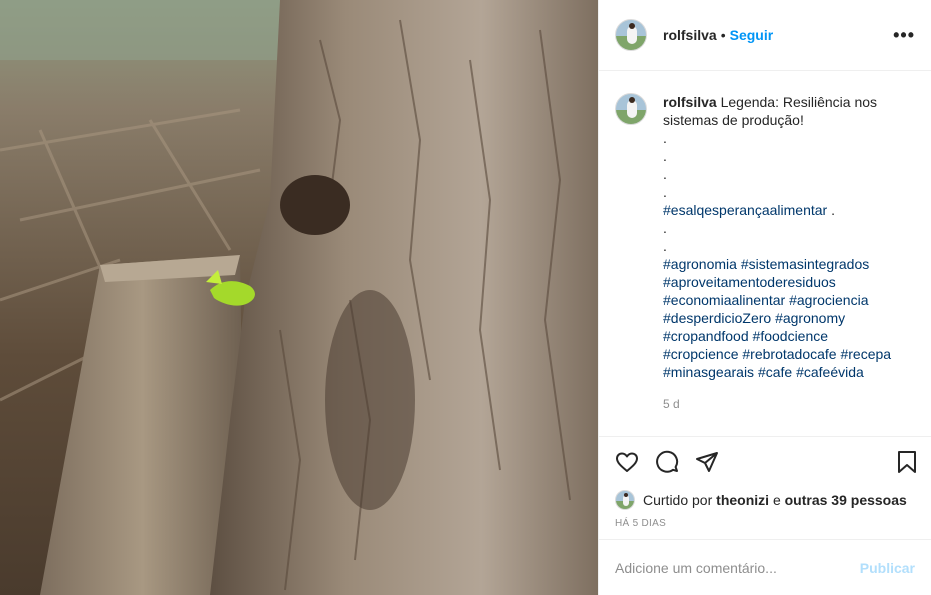  Describe the element at coordinates (706, 336) in the screenshot. I see `hashtag-link: #cropandfood` at that location.